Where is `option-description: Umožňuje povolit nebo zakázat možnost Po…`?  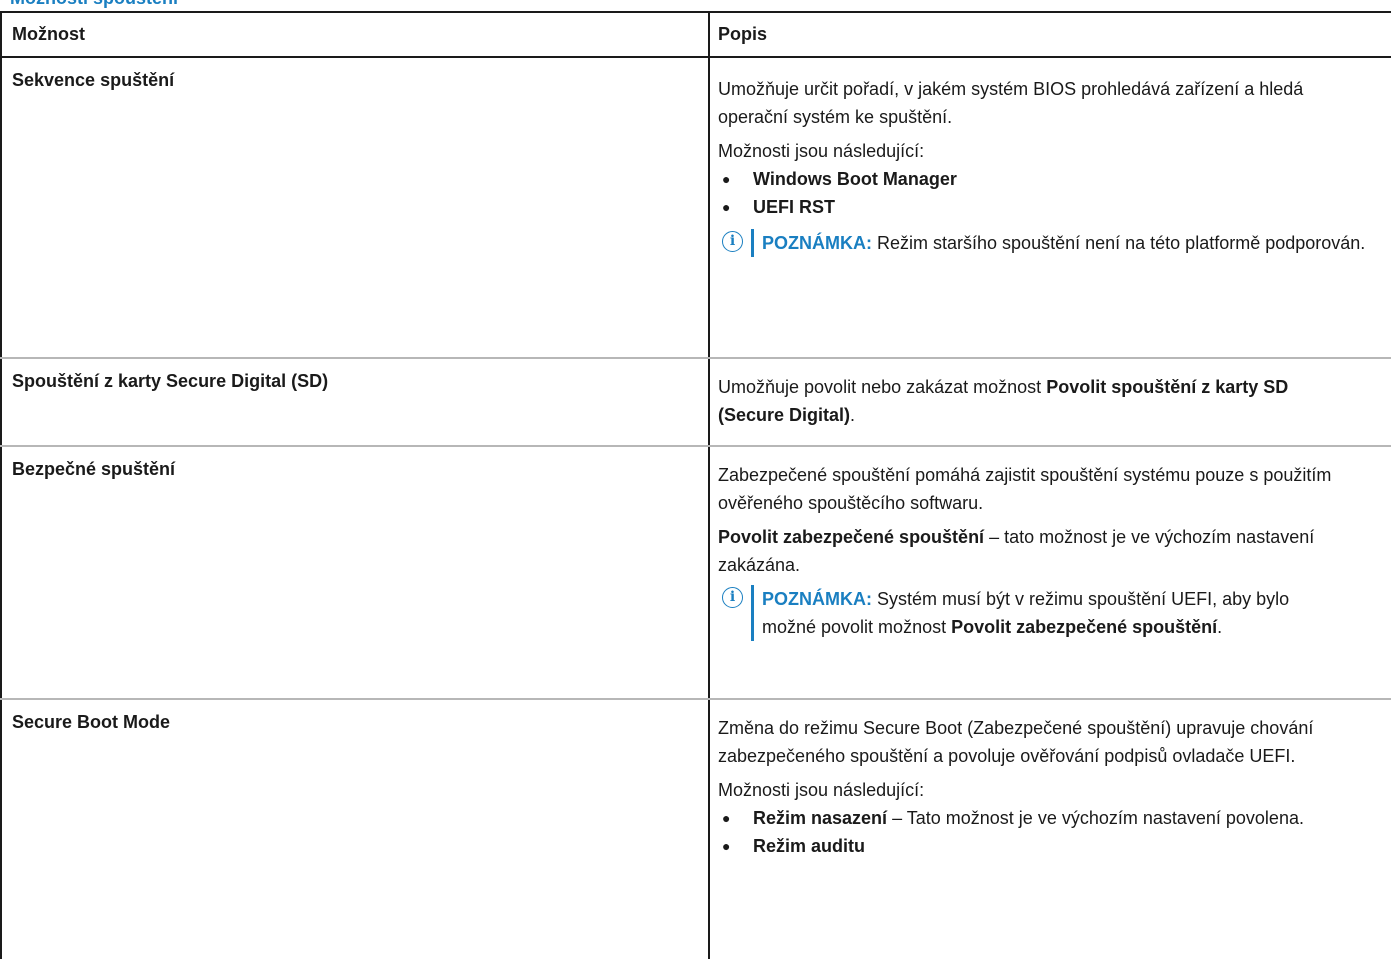
option-description: Umožňuje povolit nebo zakázat možnost Po… is located at coordinates (1050, 402).